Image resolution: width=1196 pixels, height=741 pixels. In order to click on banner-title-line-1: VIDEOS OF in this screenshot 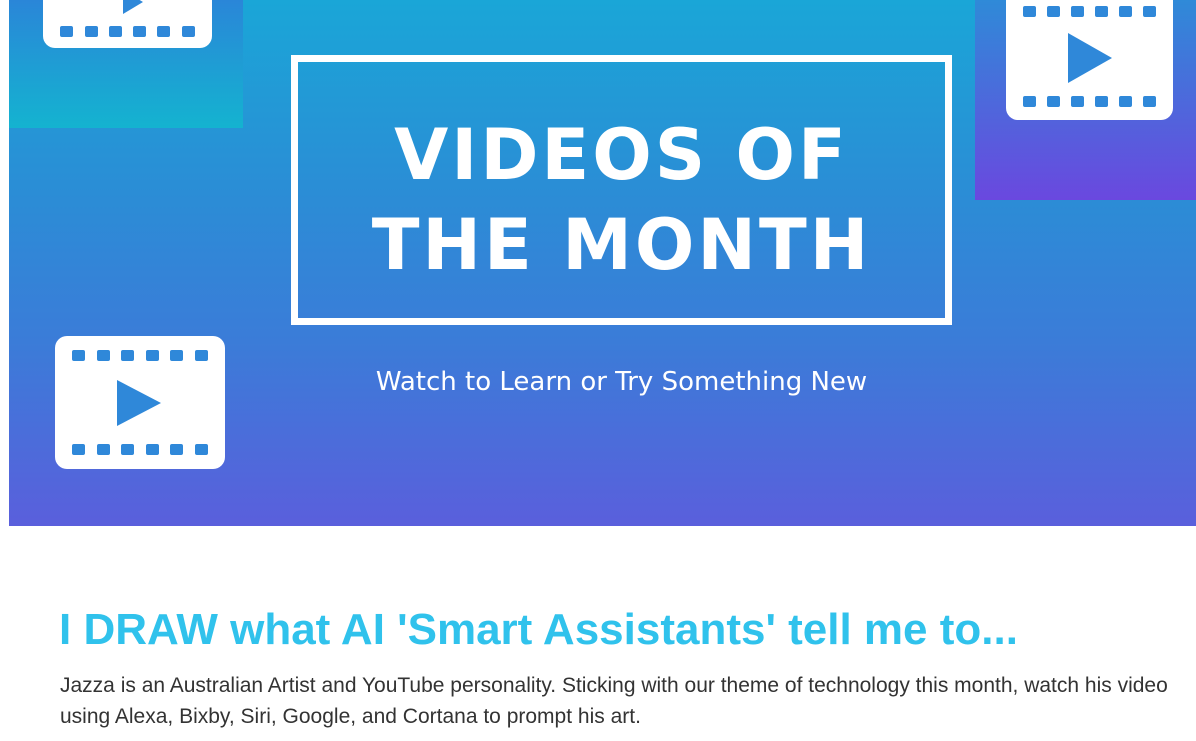, I will do `click(621, 155)`.